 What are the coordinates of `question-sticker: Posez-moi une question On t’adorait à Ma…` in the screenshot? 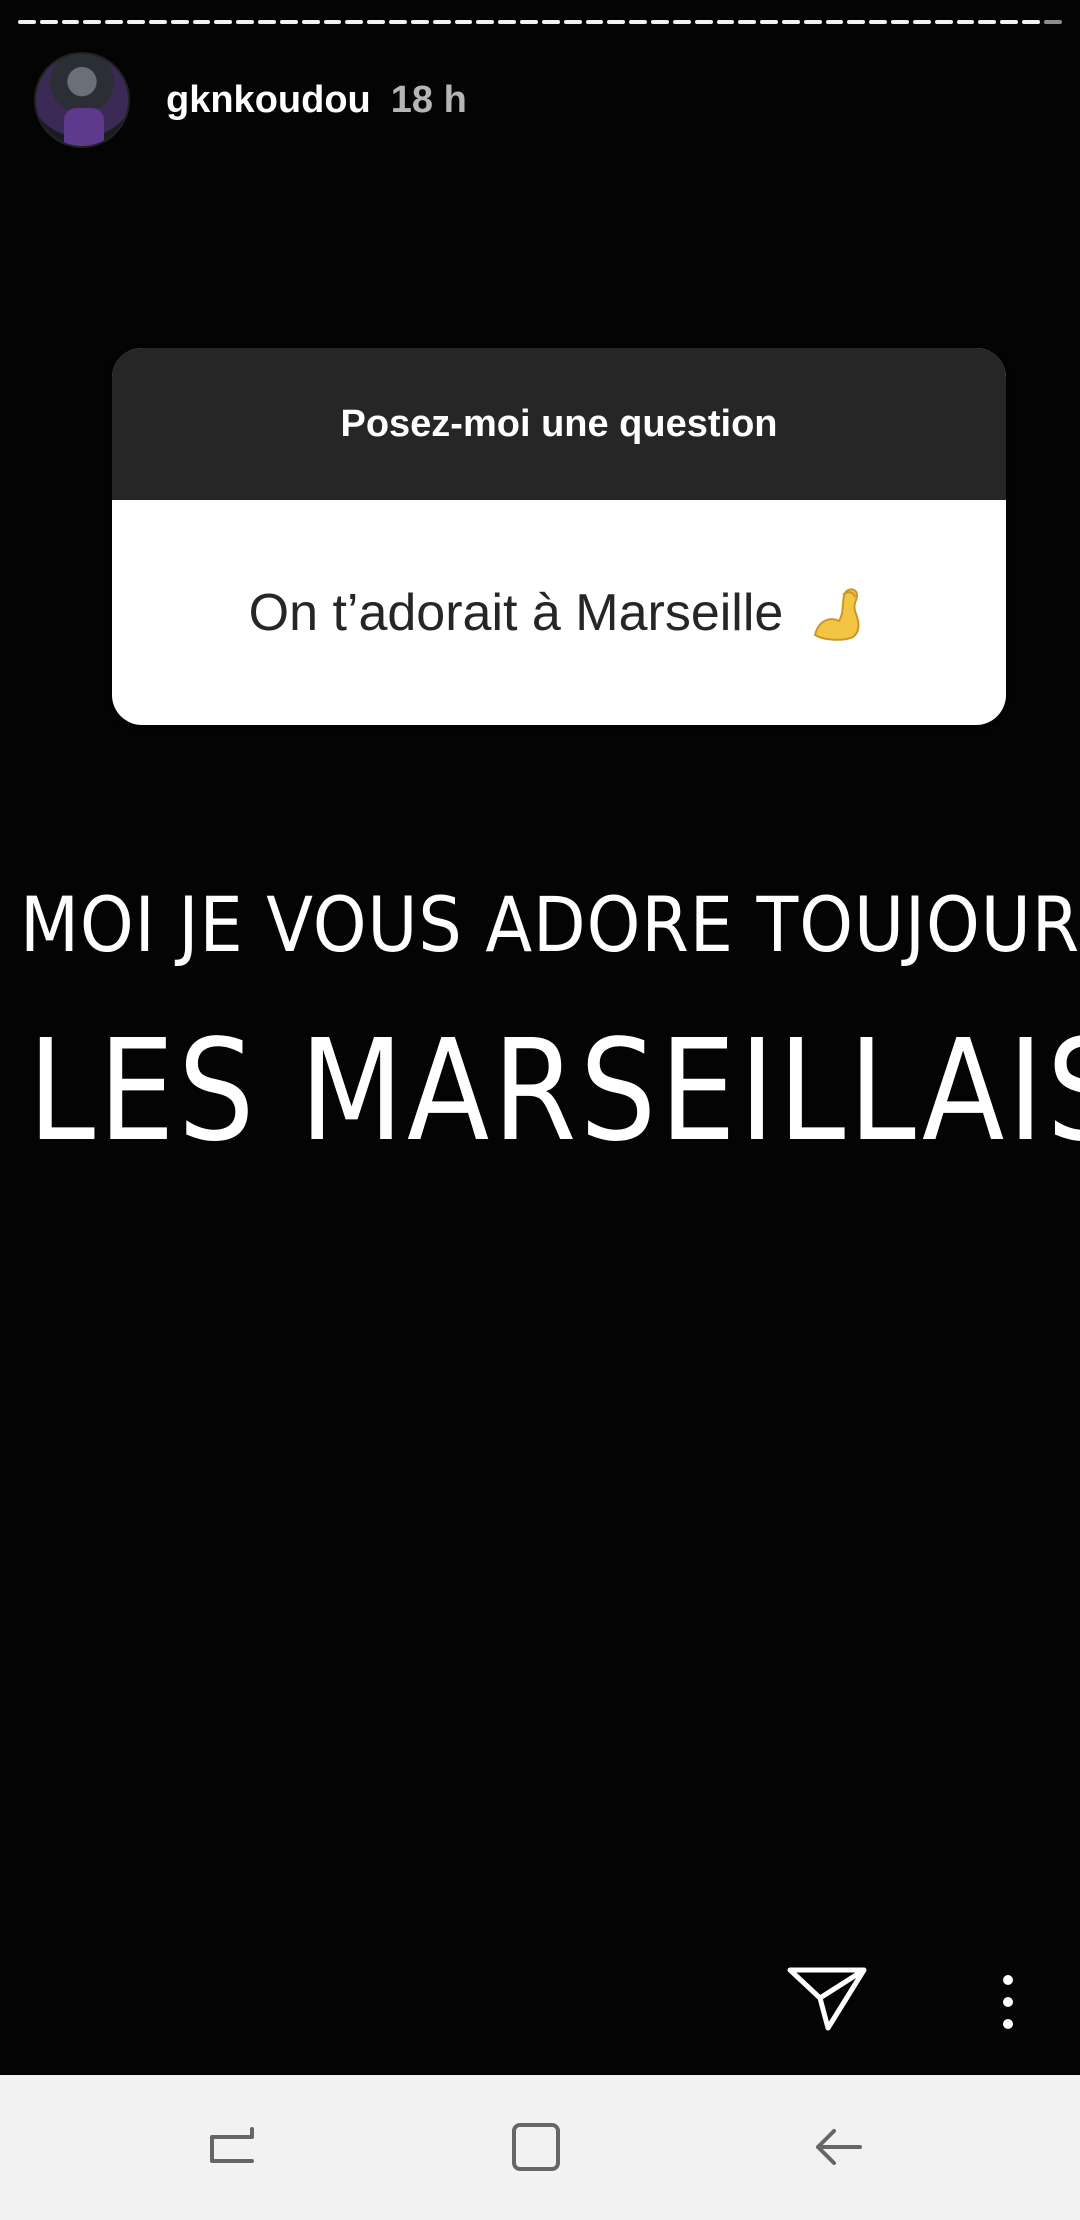 It's located at (559, 536).